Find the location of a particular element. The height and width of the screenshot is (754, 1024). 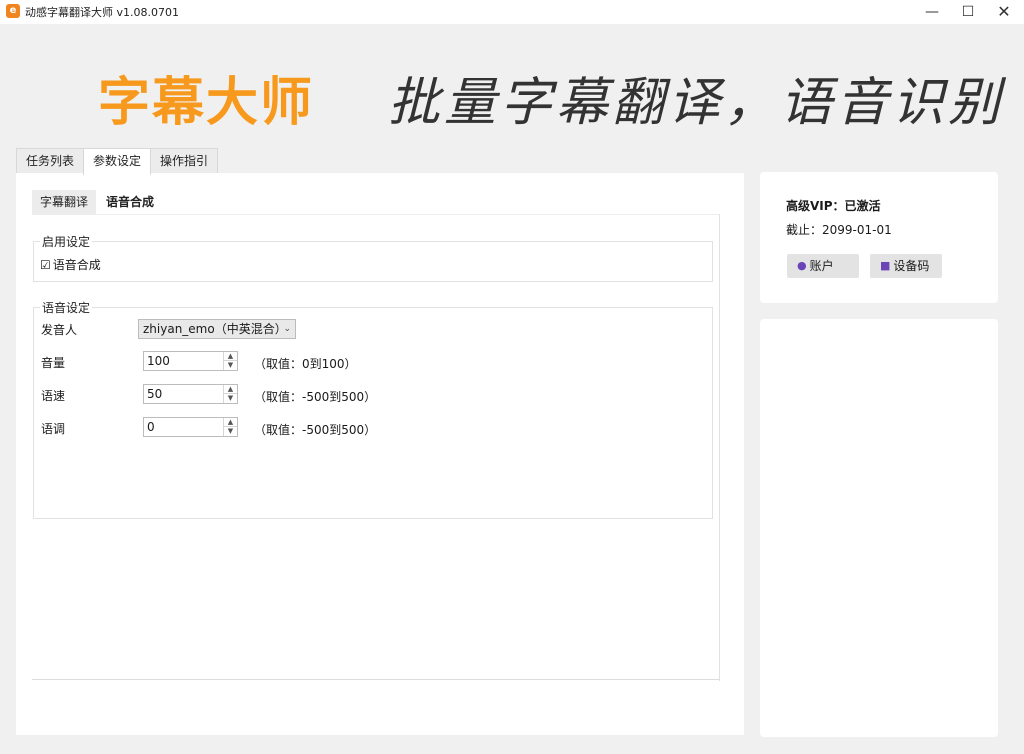

title-bar: e 动感字幕翻译大师 v1.08.0701 — ☐ ✕ is located at coordinates (512, 12).